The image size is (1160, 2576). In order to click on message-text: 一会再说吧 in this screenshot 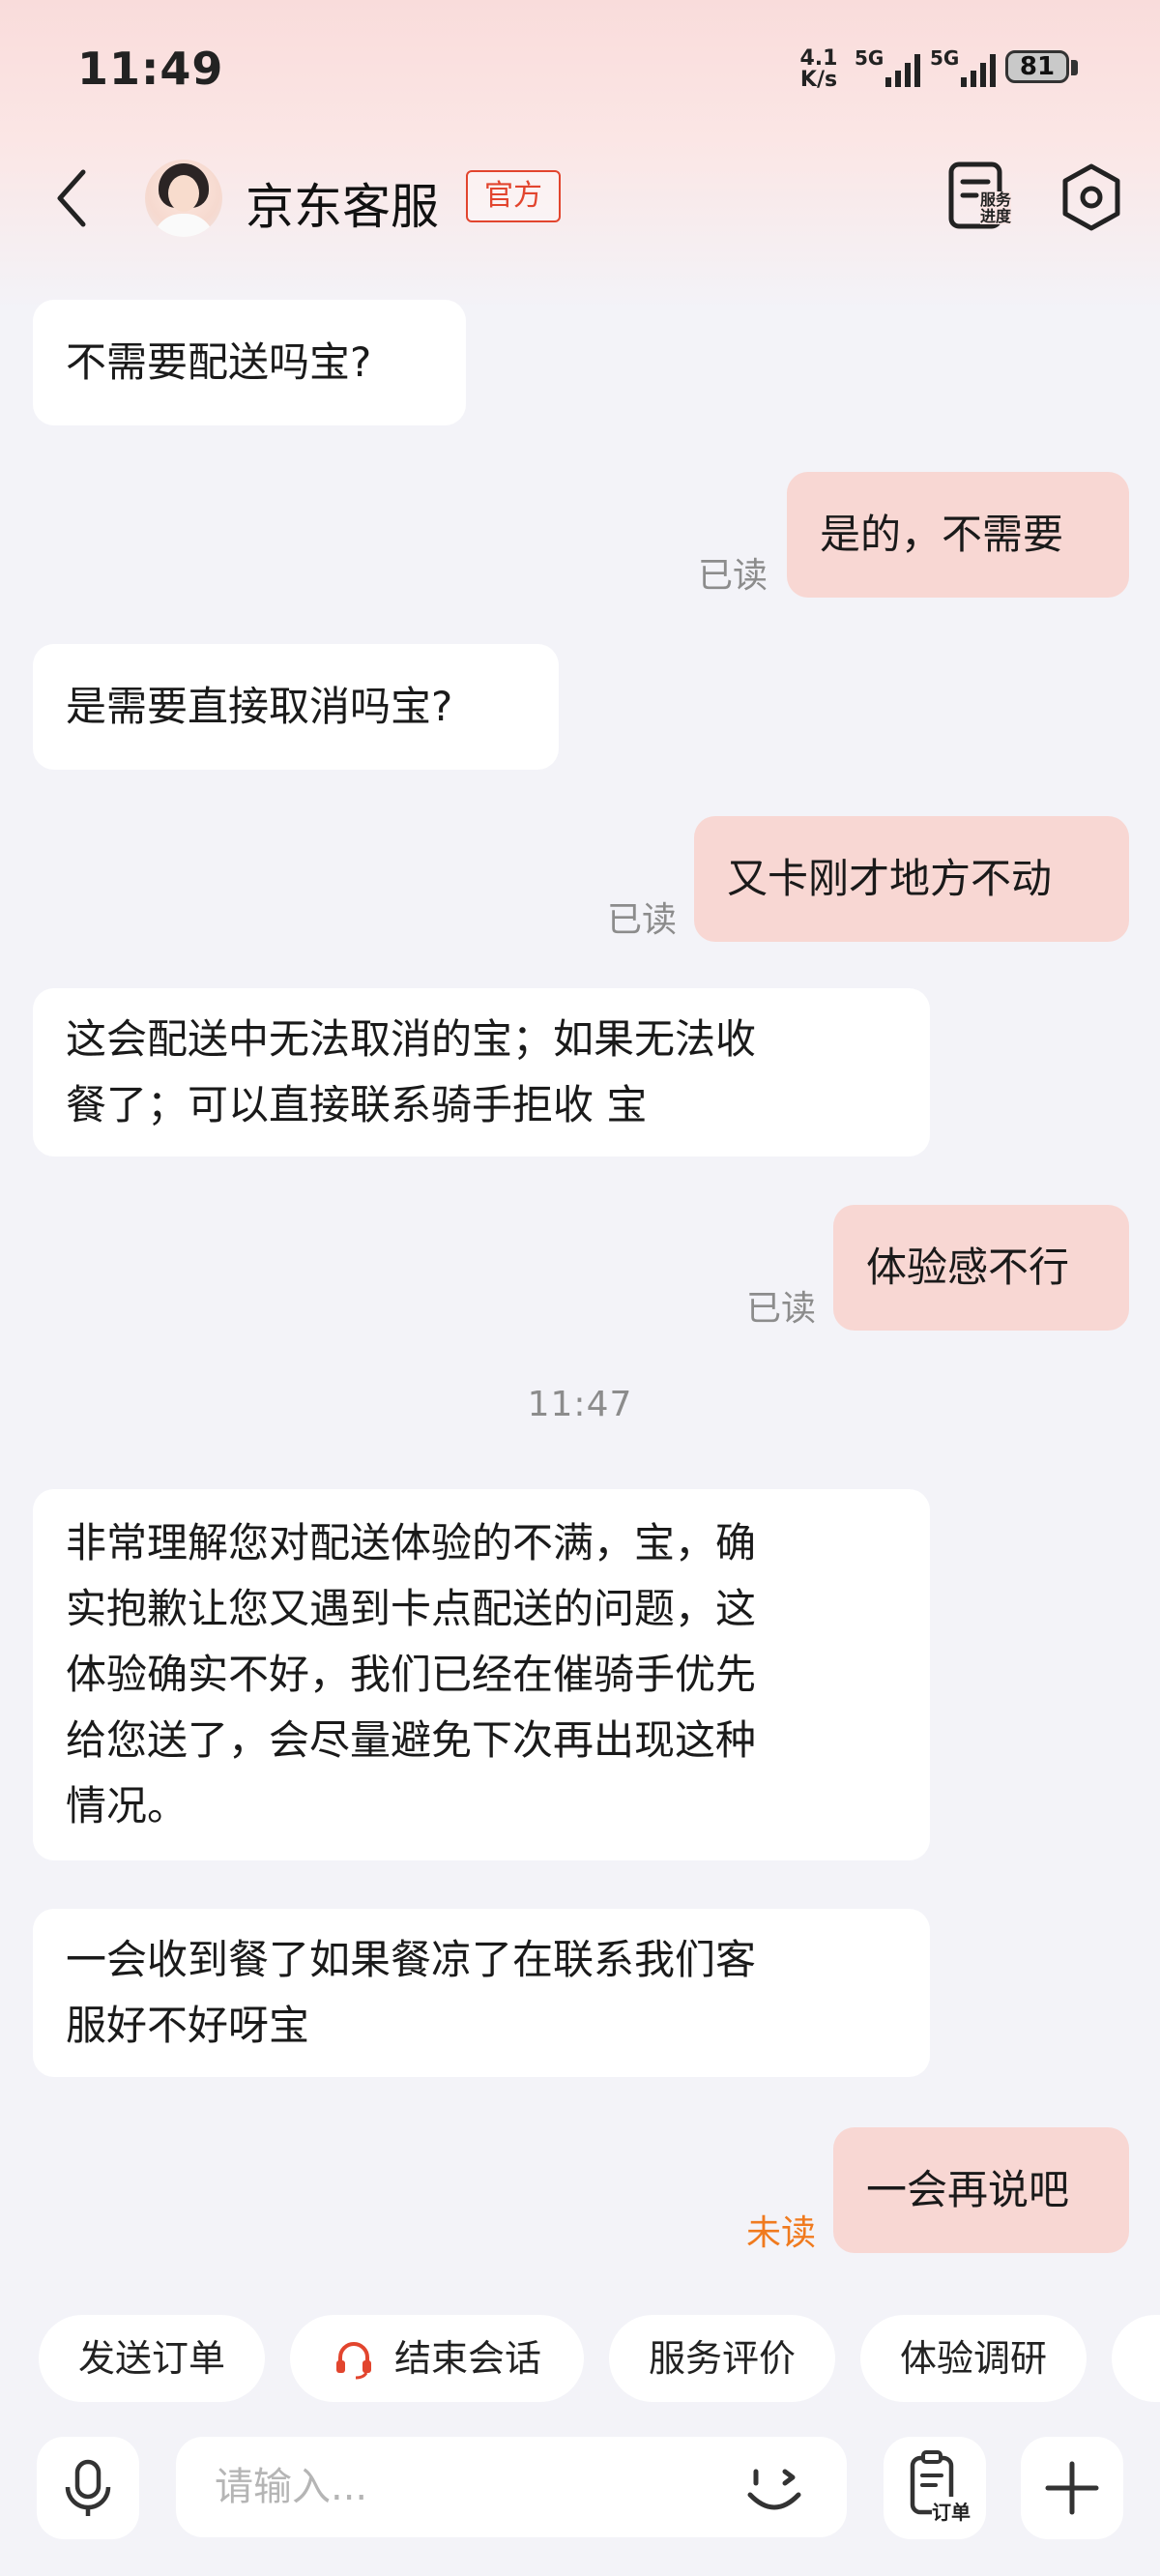, I will do `click(968, 2189)`.